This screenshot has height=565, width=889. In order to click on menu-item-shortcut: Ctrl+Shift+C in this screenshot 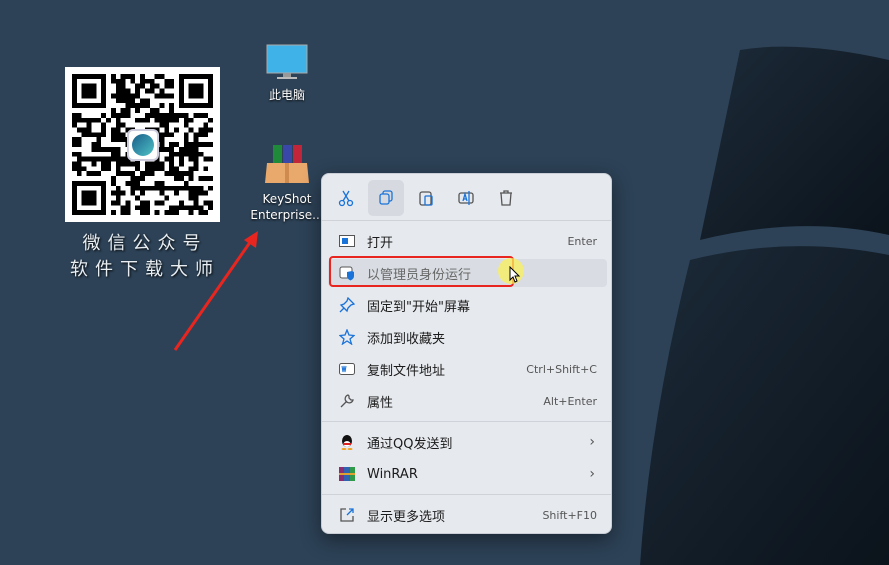, I will do `click(561, 369)`.